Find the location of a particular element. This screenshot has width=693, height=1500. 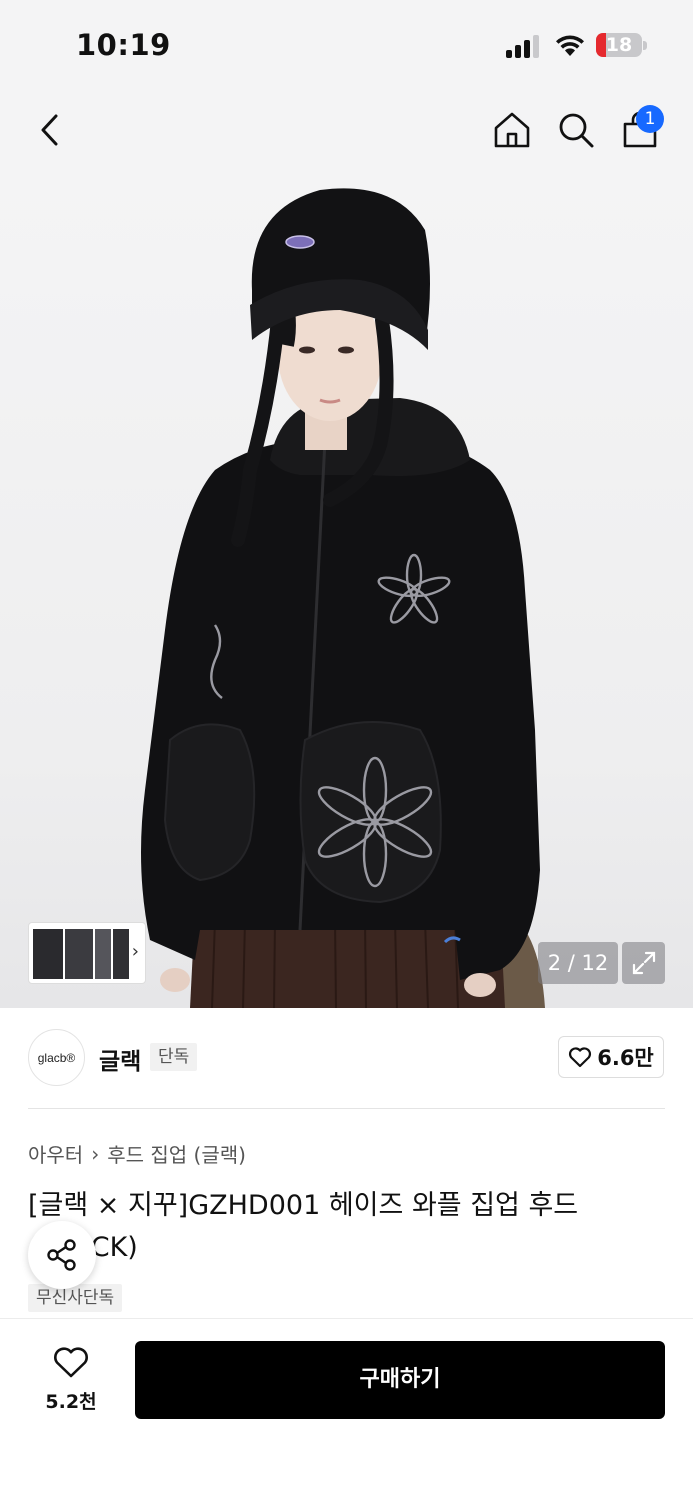

home-icon is located at coordinates (512, 130).